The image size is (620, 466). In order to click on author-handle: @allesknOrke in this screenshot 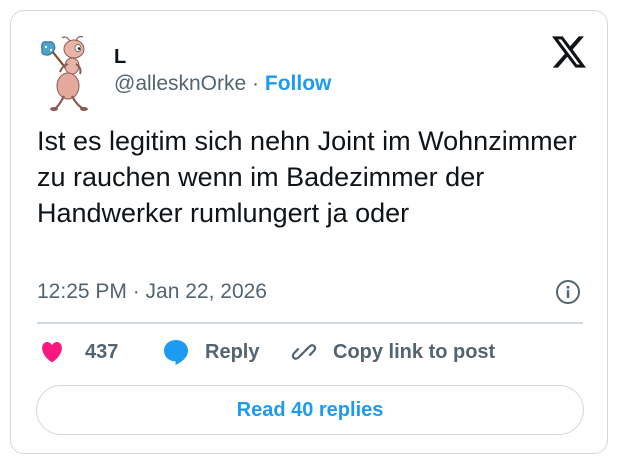, I will do `click(180, 83)`.